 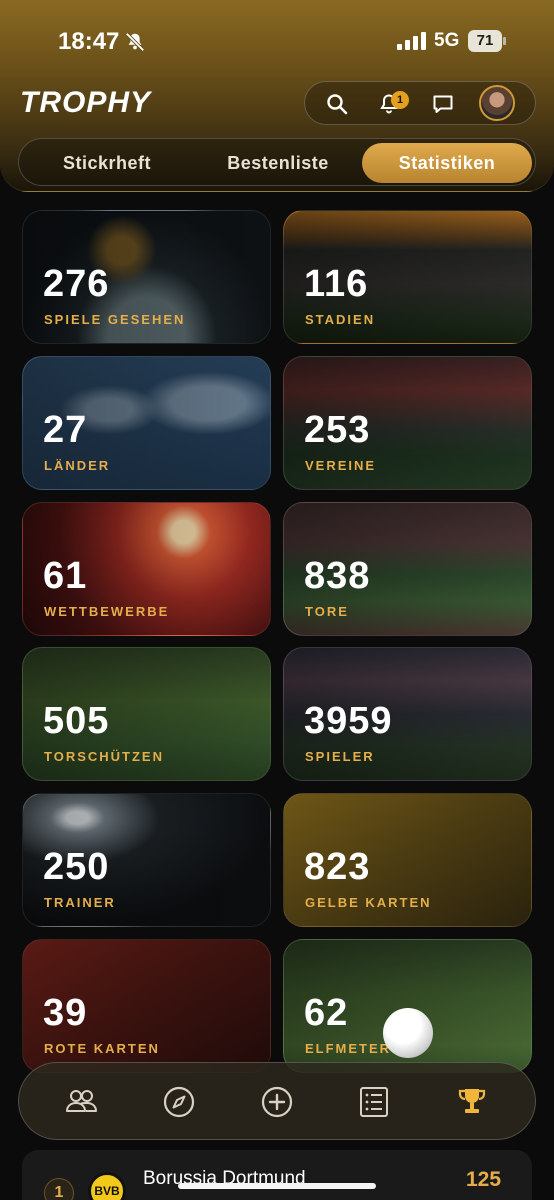 What do you see at coordinates (107, 611) in the screenshot?
I see `stat-label: WETTBEWERBE` at bounding box center [107, 611].